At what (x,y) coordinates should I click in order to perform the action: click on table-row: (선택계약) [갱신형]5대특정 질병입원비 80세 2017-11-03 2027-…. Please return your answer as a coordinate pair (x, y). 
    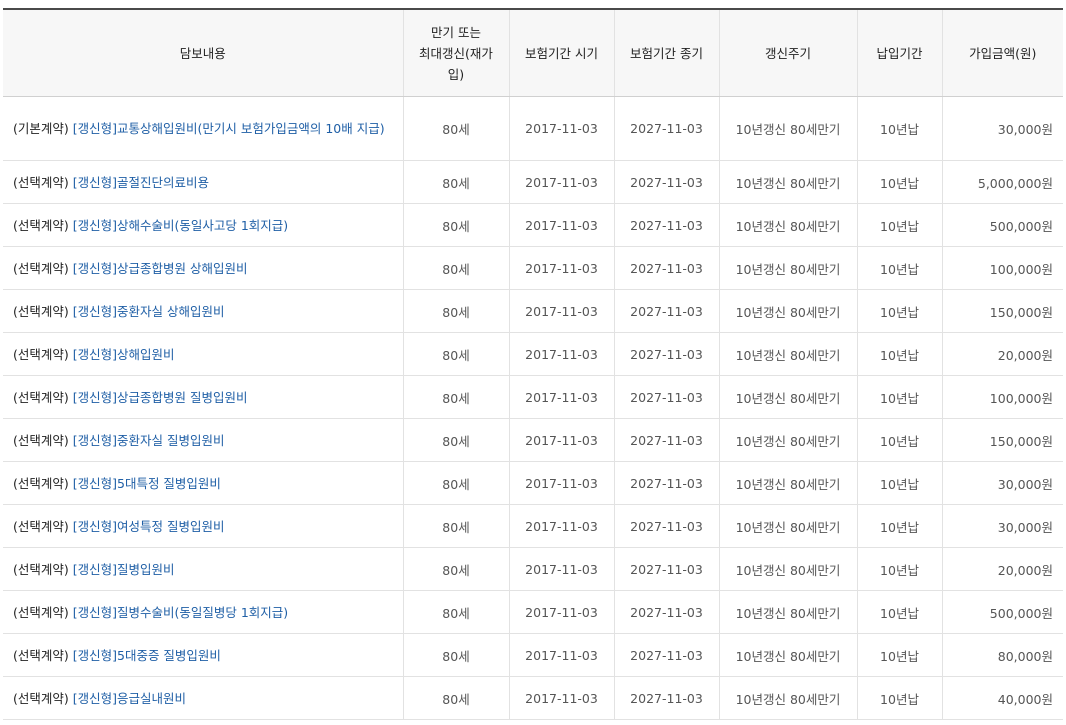
    Looking at the image, I should click on (533, 483).